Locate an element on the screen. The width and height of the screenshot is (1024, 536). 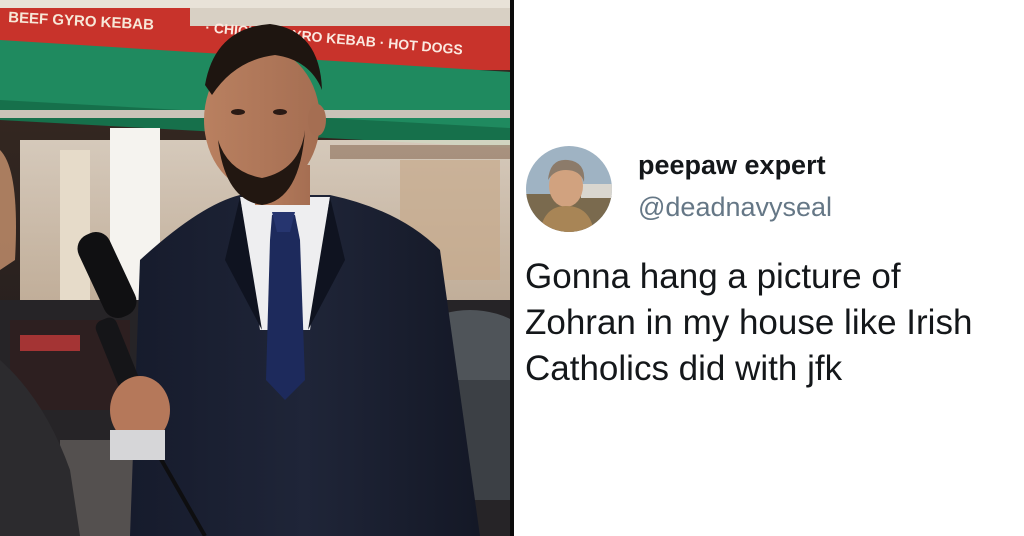
user-handle: @deadnavyseal is located at coordinates (735, 207).